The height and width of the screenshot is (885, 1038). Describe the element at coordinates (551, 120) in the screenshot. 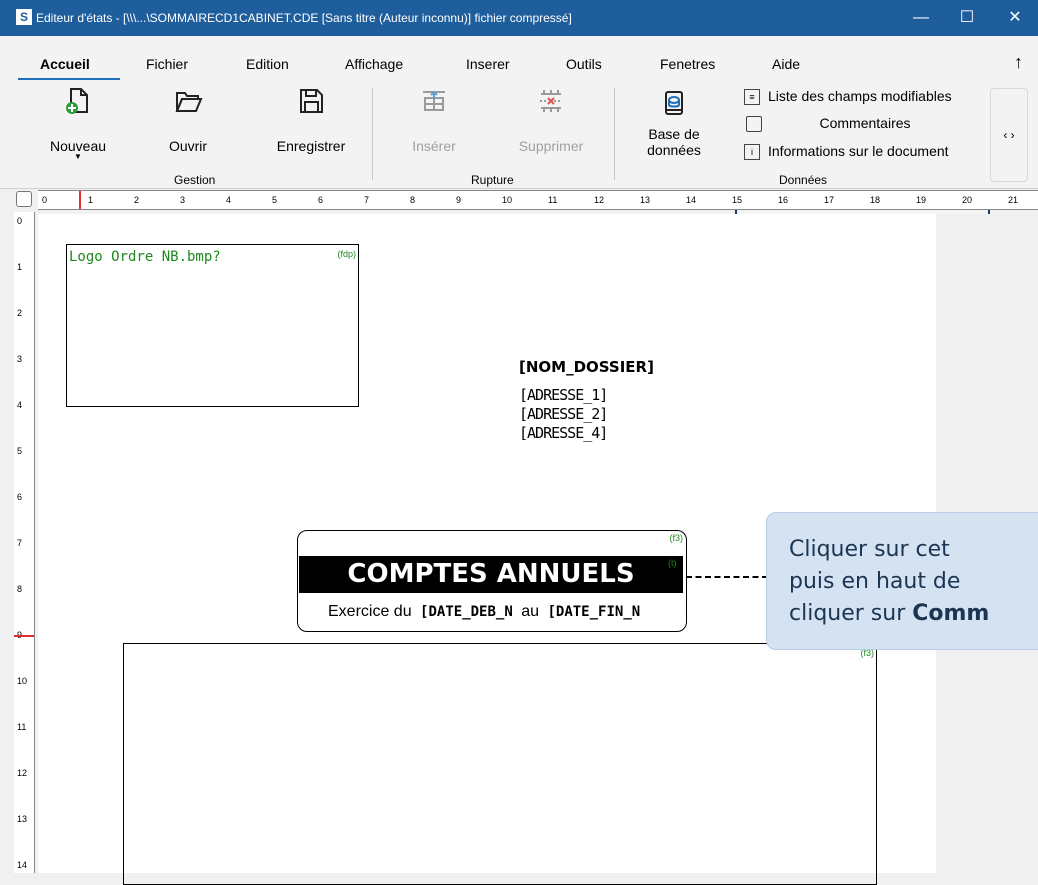

I see `supprimer-button: Supprimer` at that location.